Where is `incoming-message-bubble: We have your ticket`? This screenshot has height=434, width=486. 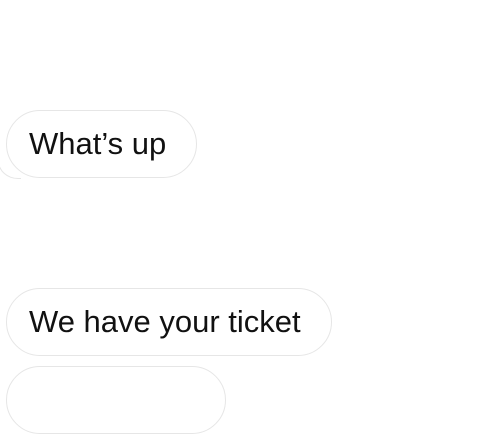
incoming-message-bubble: We have your ticket is located at coordinates (169, 322).